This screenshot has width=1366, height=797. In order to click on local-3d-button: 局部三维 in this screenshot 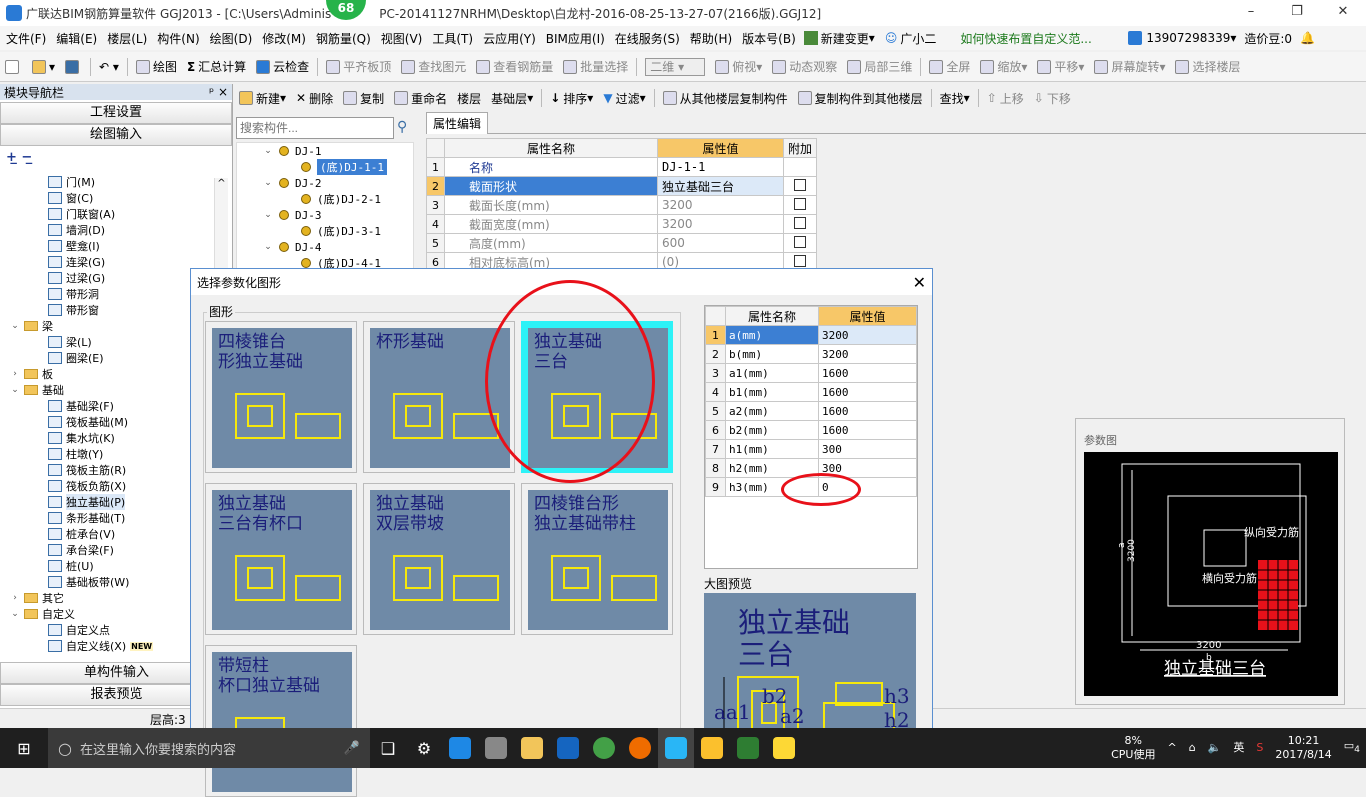, I will do `click(879, 66)`.